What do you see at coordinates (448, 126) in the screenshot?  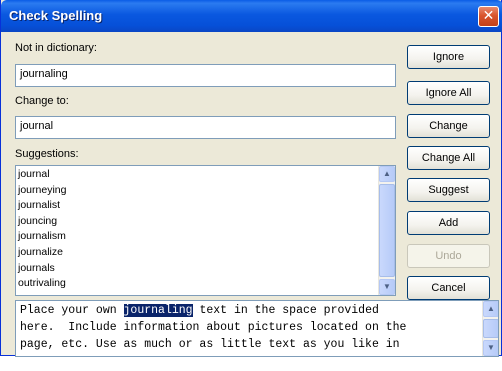 I see `change-button: Change` at bounding box center [448, 126].